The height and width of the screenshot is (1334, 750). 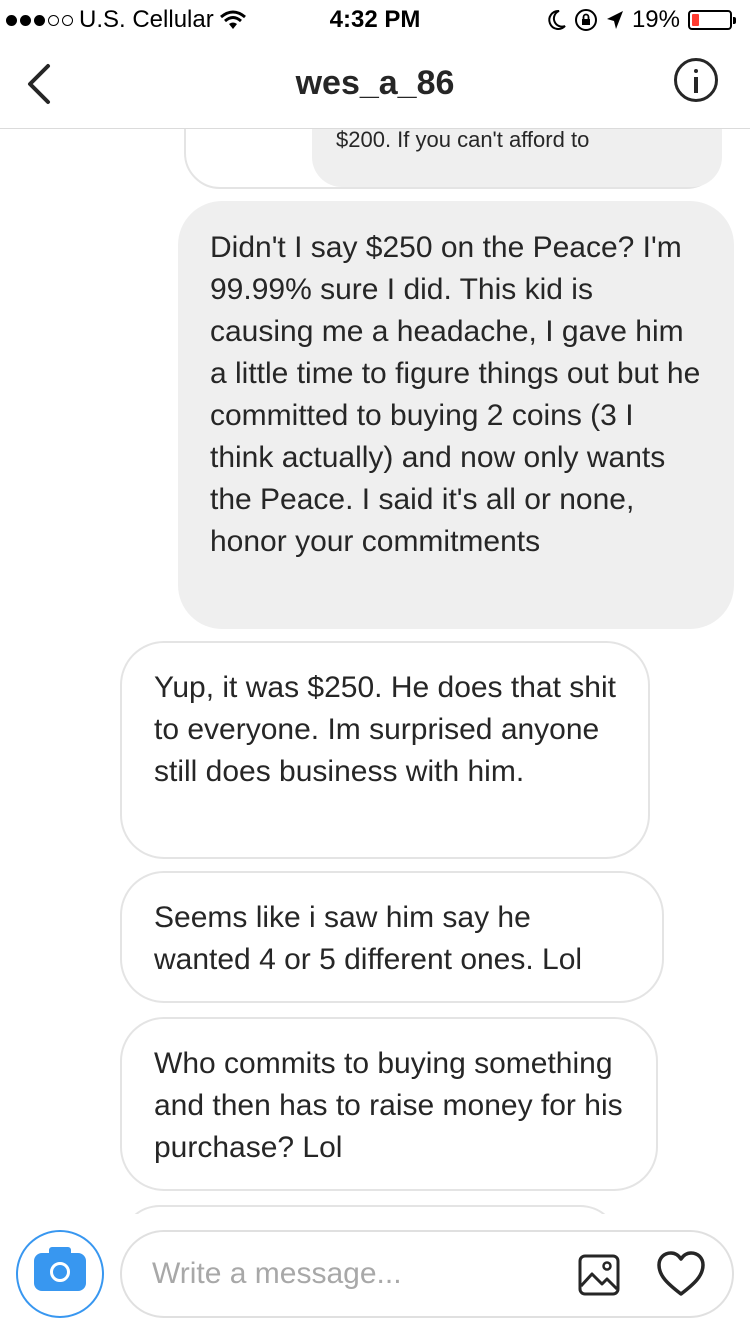 I want to click on heart-icon, so click(x=681, y=1273).